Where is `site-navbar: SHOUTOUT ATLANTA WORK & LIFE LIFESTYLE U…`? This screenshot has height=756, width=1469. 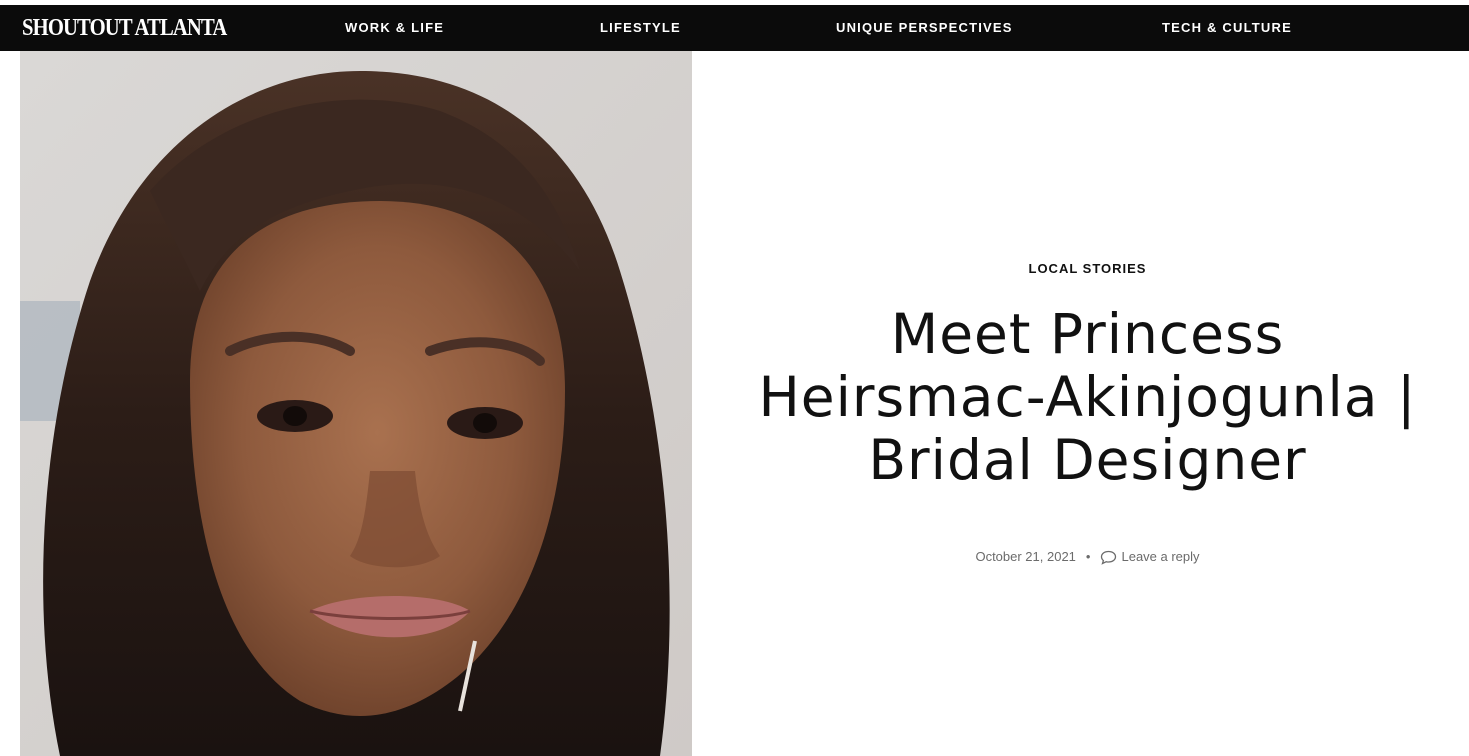
site-navbar: SHOUTOUT ATLANTA WORK & LIFE LIFESTYLE U… is located at coordinates (734, 28).